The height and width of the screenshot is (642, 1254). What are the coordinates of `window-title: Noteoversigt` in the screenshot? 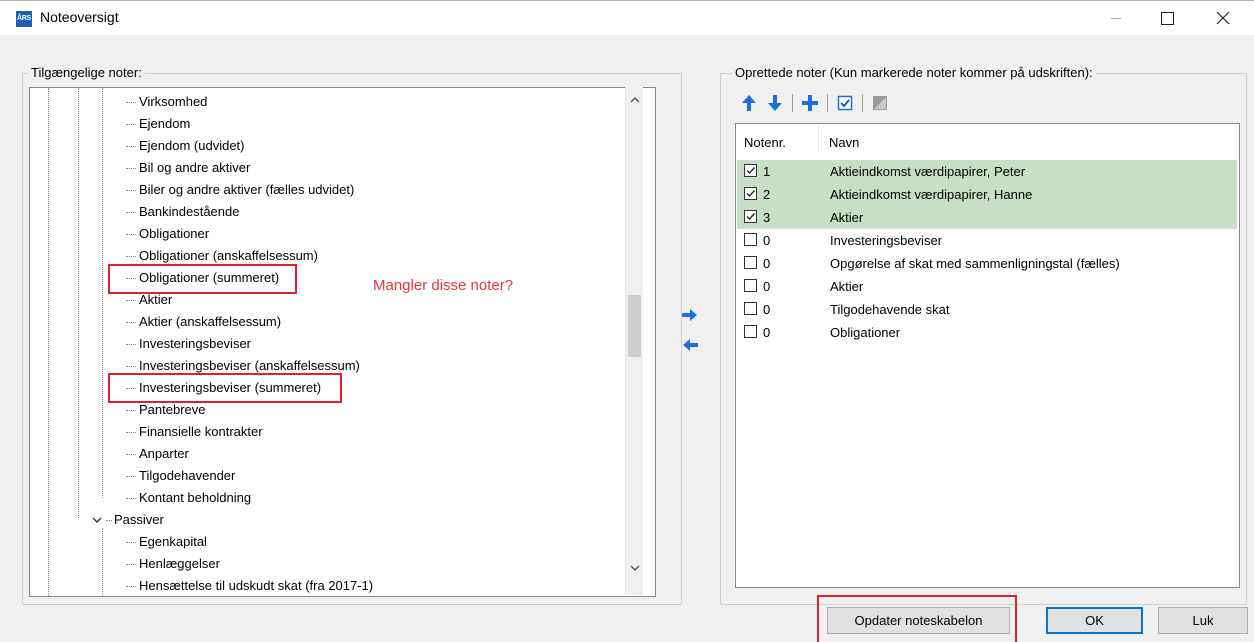 It's located at (79, 17).